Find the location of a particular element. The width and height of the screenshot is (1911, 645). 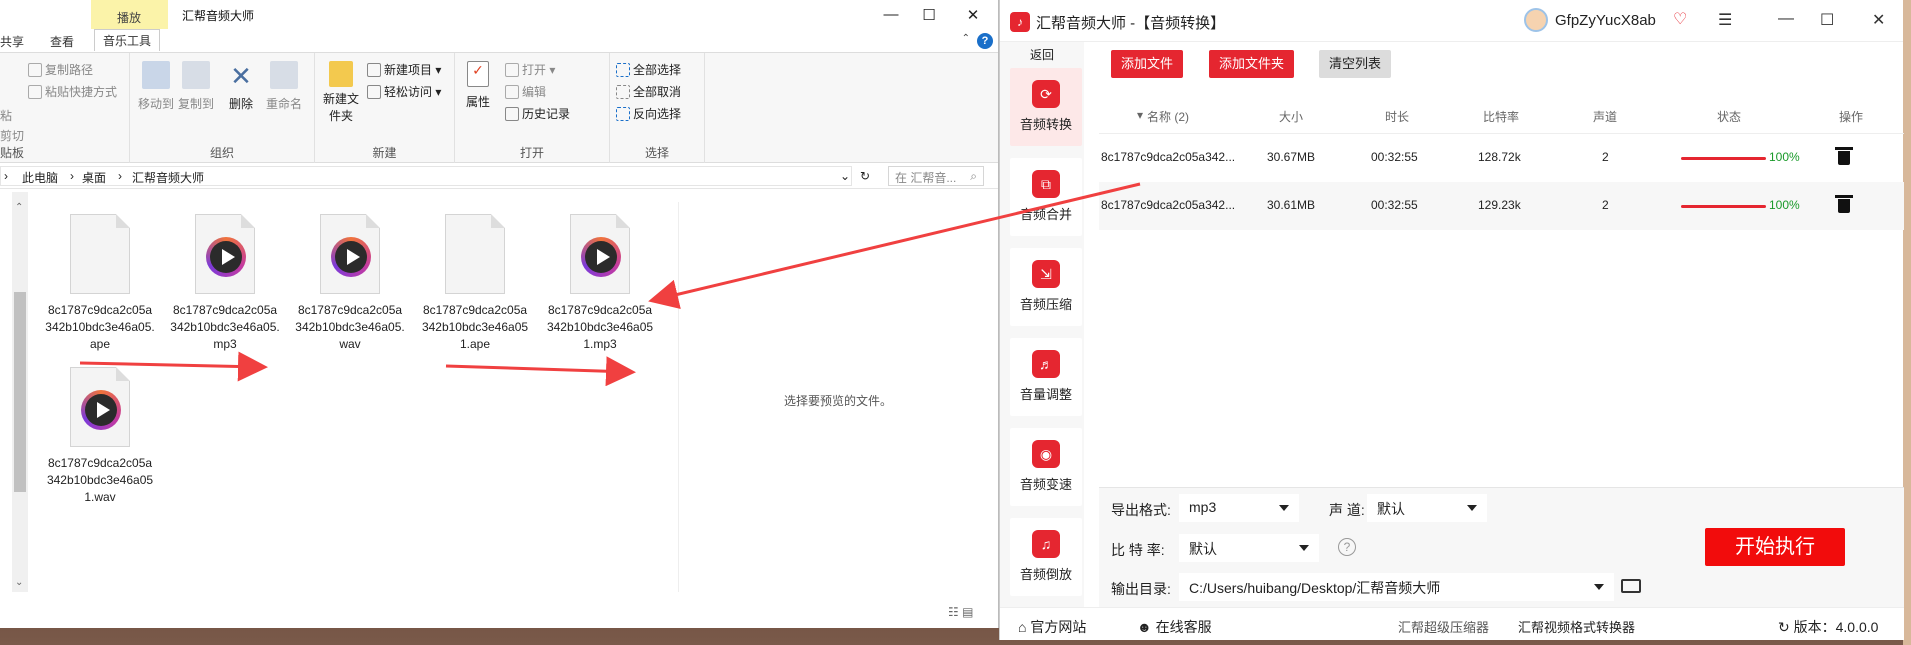

copy-to-button: 复制到 is located at coordinates (196, 86).